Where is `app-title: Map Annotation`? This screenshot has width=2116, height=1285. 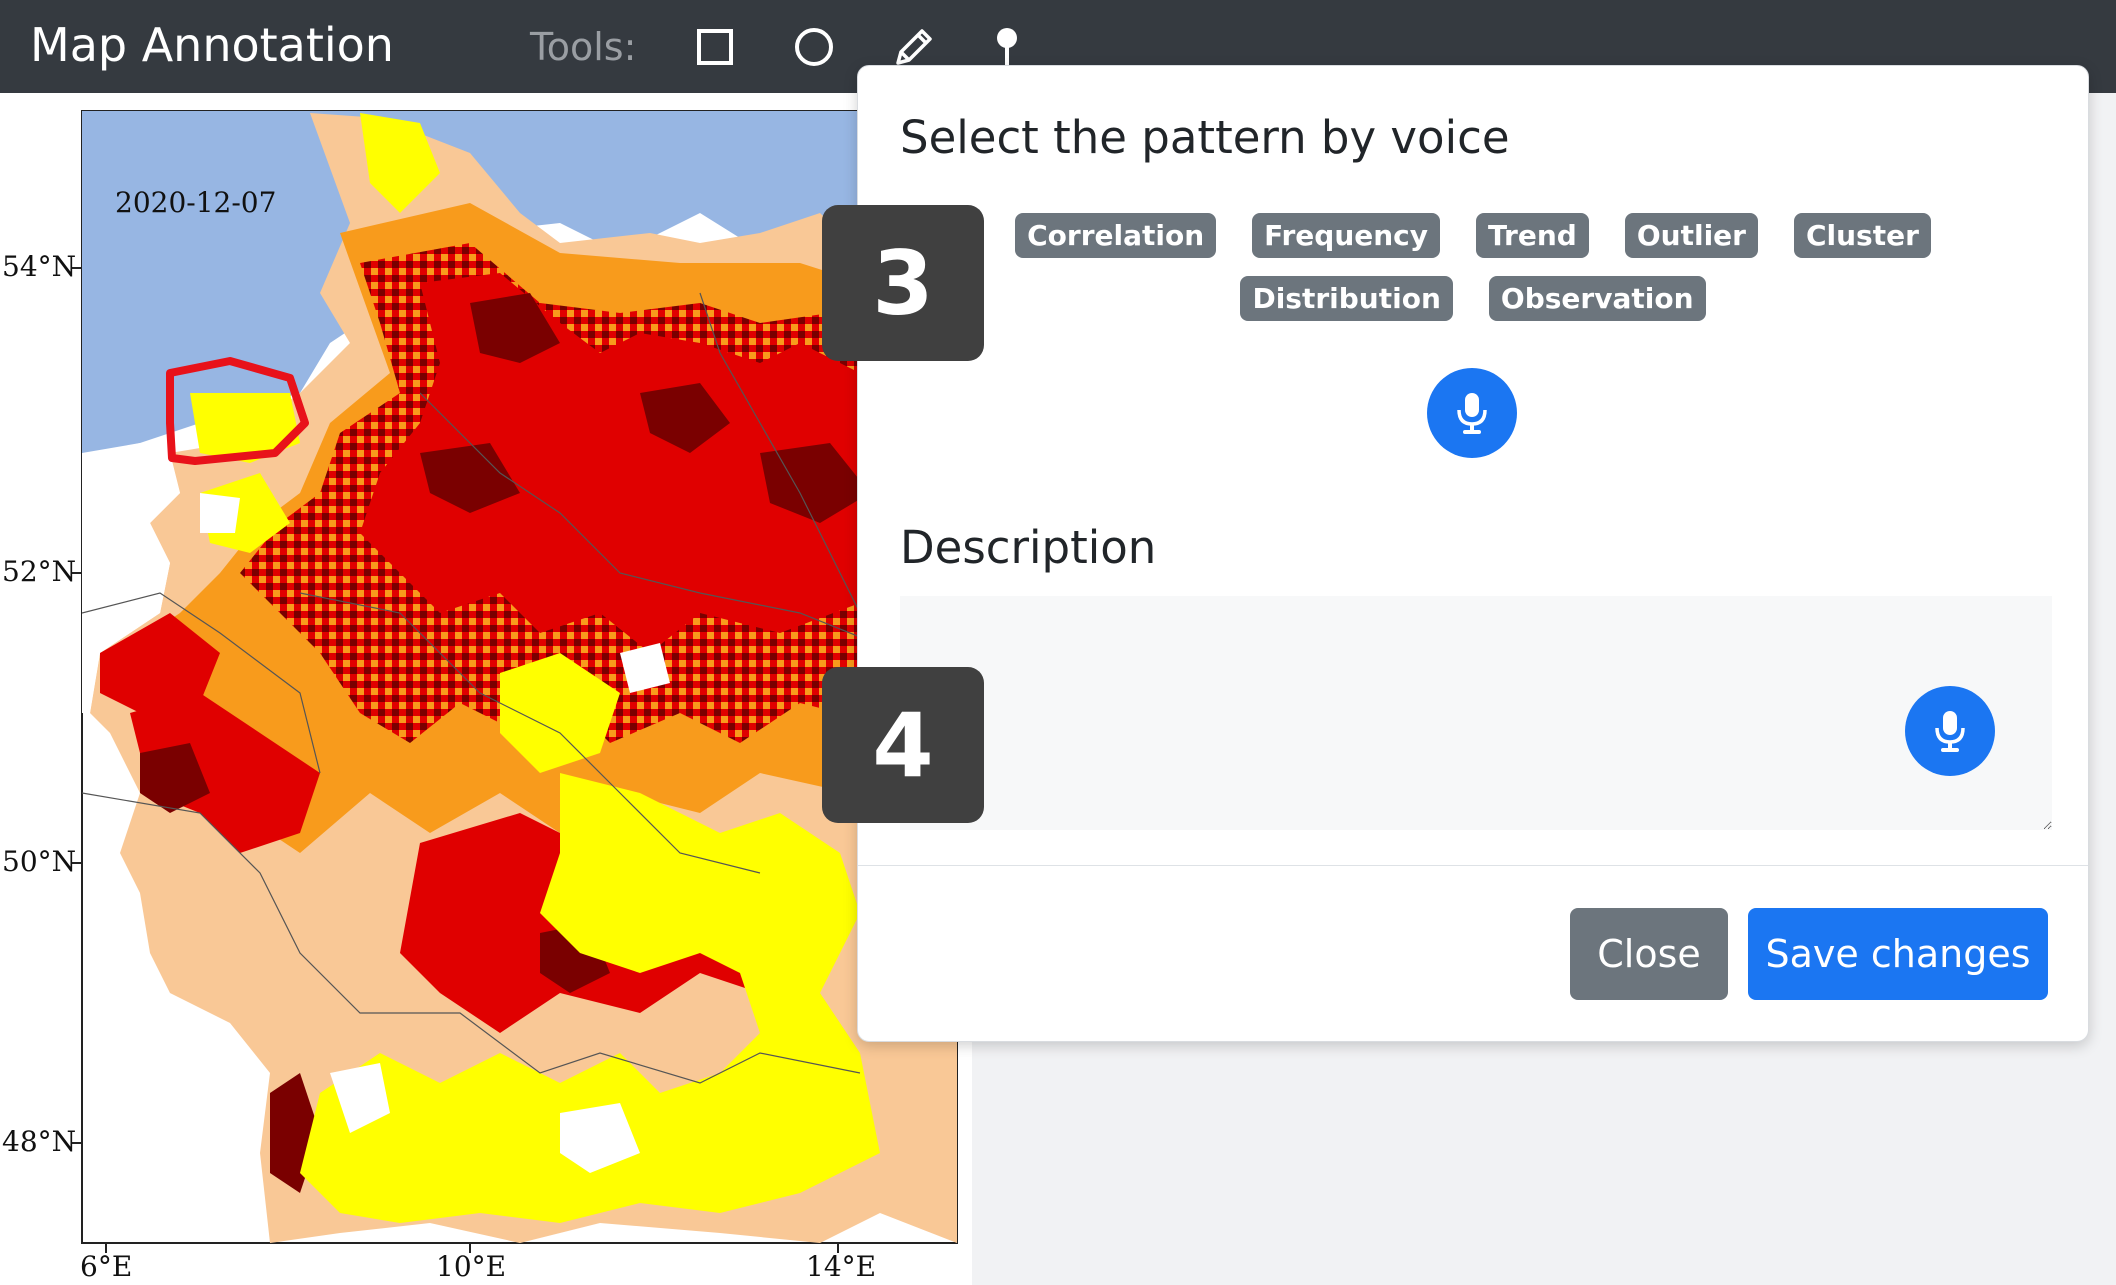 app-title: Map Annotation is located at coordinates (212, 45).